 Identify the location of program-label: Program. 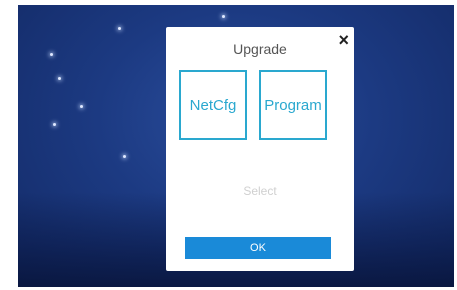
(293, 105).